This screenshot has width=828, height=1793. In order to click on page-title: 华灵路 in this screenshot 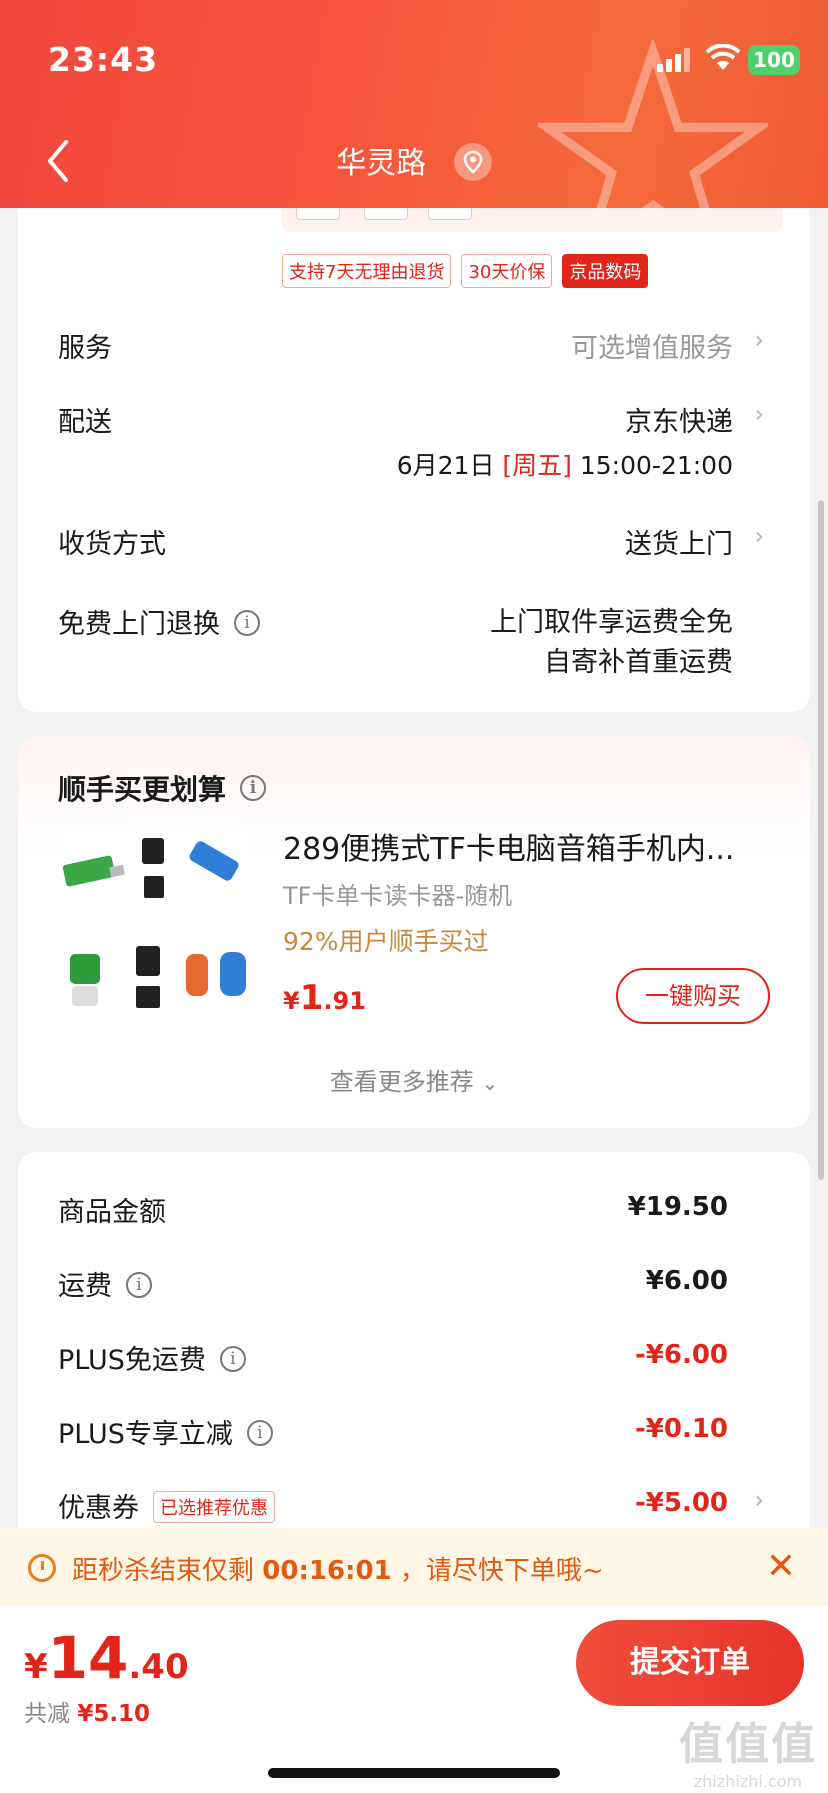, I will do `click(414, 161)`.